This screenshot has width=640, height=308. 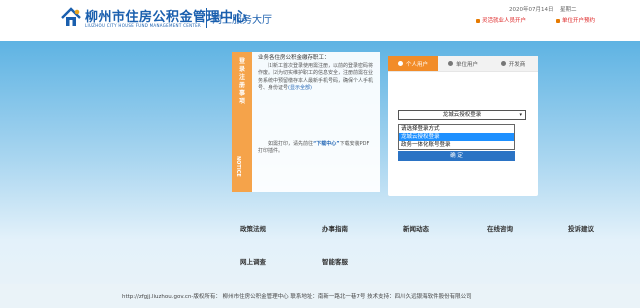 I want to click on notice-vertical-char: 事, so click(x=241, y=93).